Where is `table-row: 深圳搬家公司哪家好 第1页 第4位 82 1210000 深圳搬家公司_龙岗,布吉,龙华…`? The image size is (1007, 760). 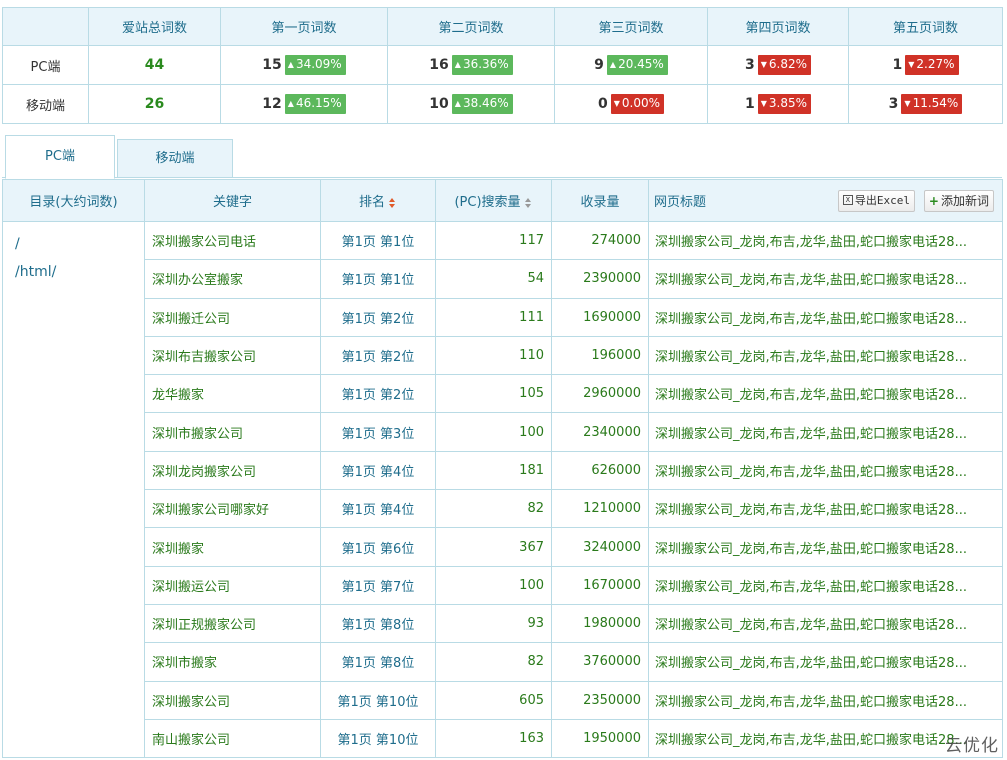 table-row: 深圳搬家公司哪家好 第1页 第4位 82 1210000 深圳搬家公司_龙岗,布吉,龙华… is located at coordinates (503, 509).